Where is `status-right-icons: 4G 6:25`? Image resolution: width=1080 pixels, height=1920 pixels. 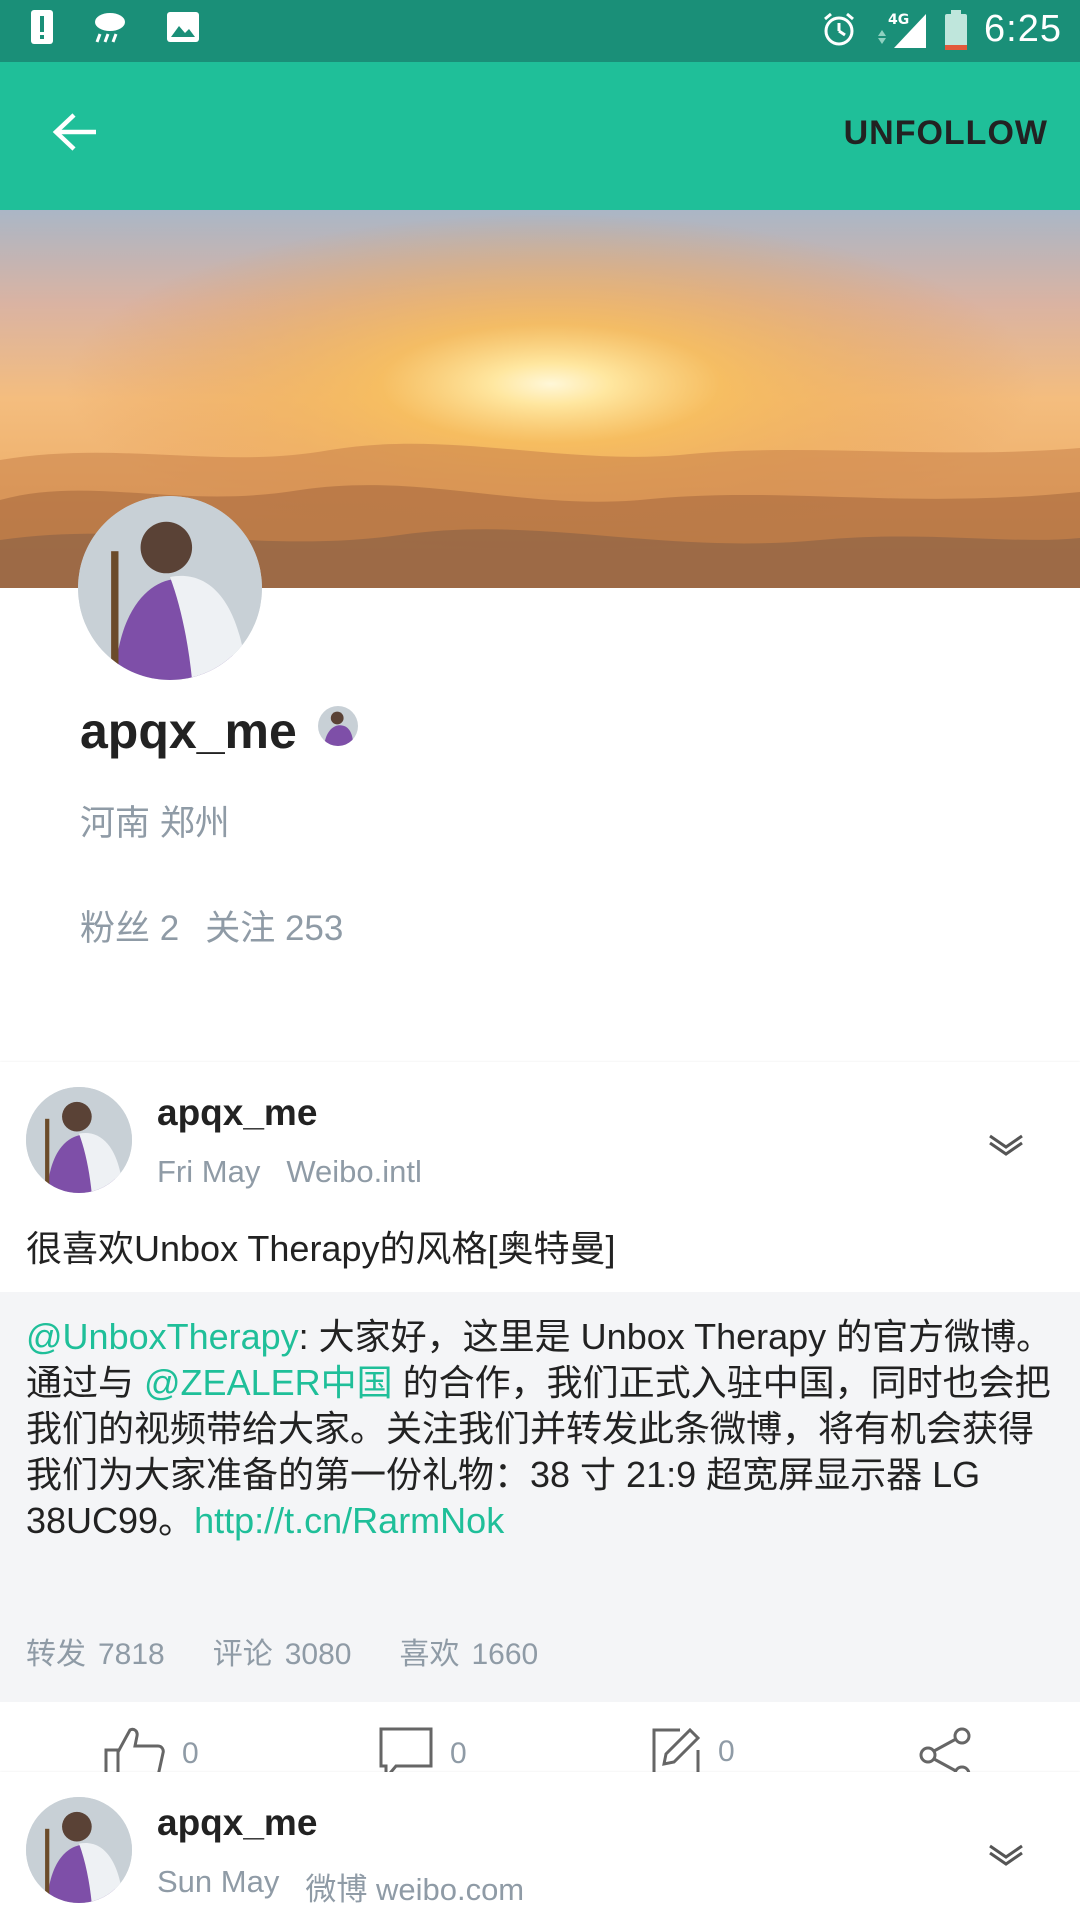
status-right-icons: 4G 6:25 is located at coordinates (941, 29).